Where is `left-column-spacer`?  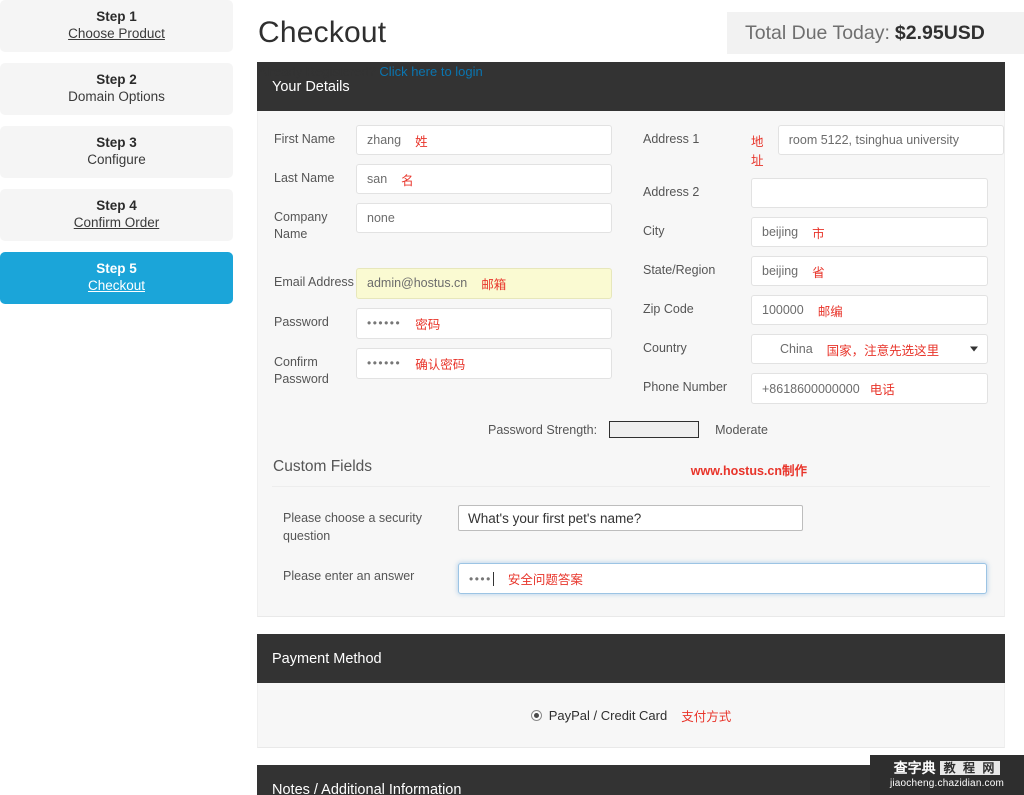
left-column-spacer is located at coordinates (452, 260).